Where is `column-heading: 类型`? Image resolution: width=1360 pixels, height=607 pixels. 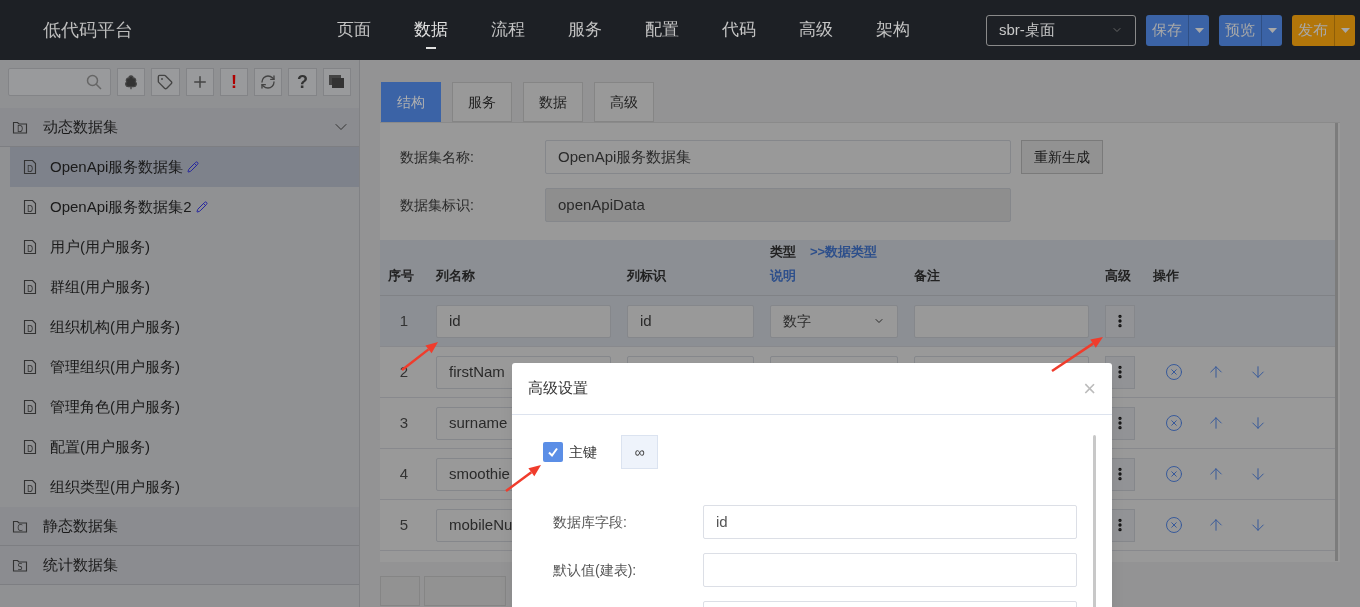
column-heading: 类型 is located at coordinates (783, 252).